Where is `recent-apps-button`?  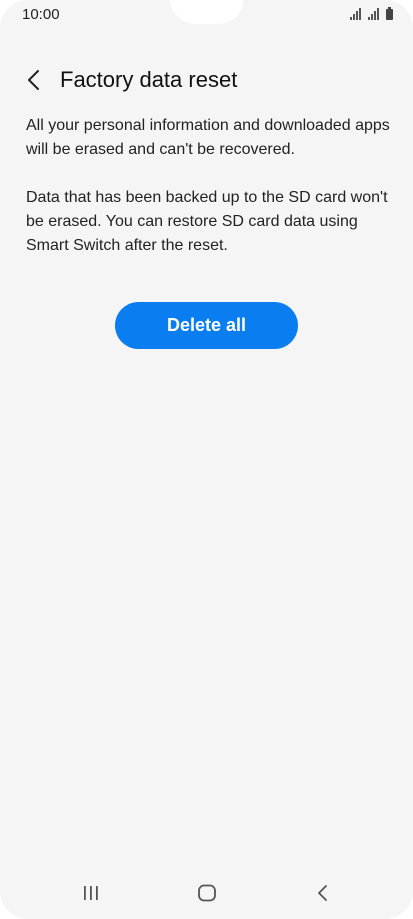
recent-apps-button is located at coordinates (91, 893).